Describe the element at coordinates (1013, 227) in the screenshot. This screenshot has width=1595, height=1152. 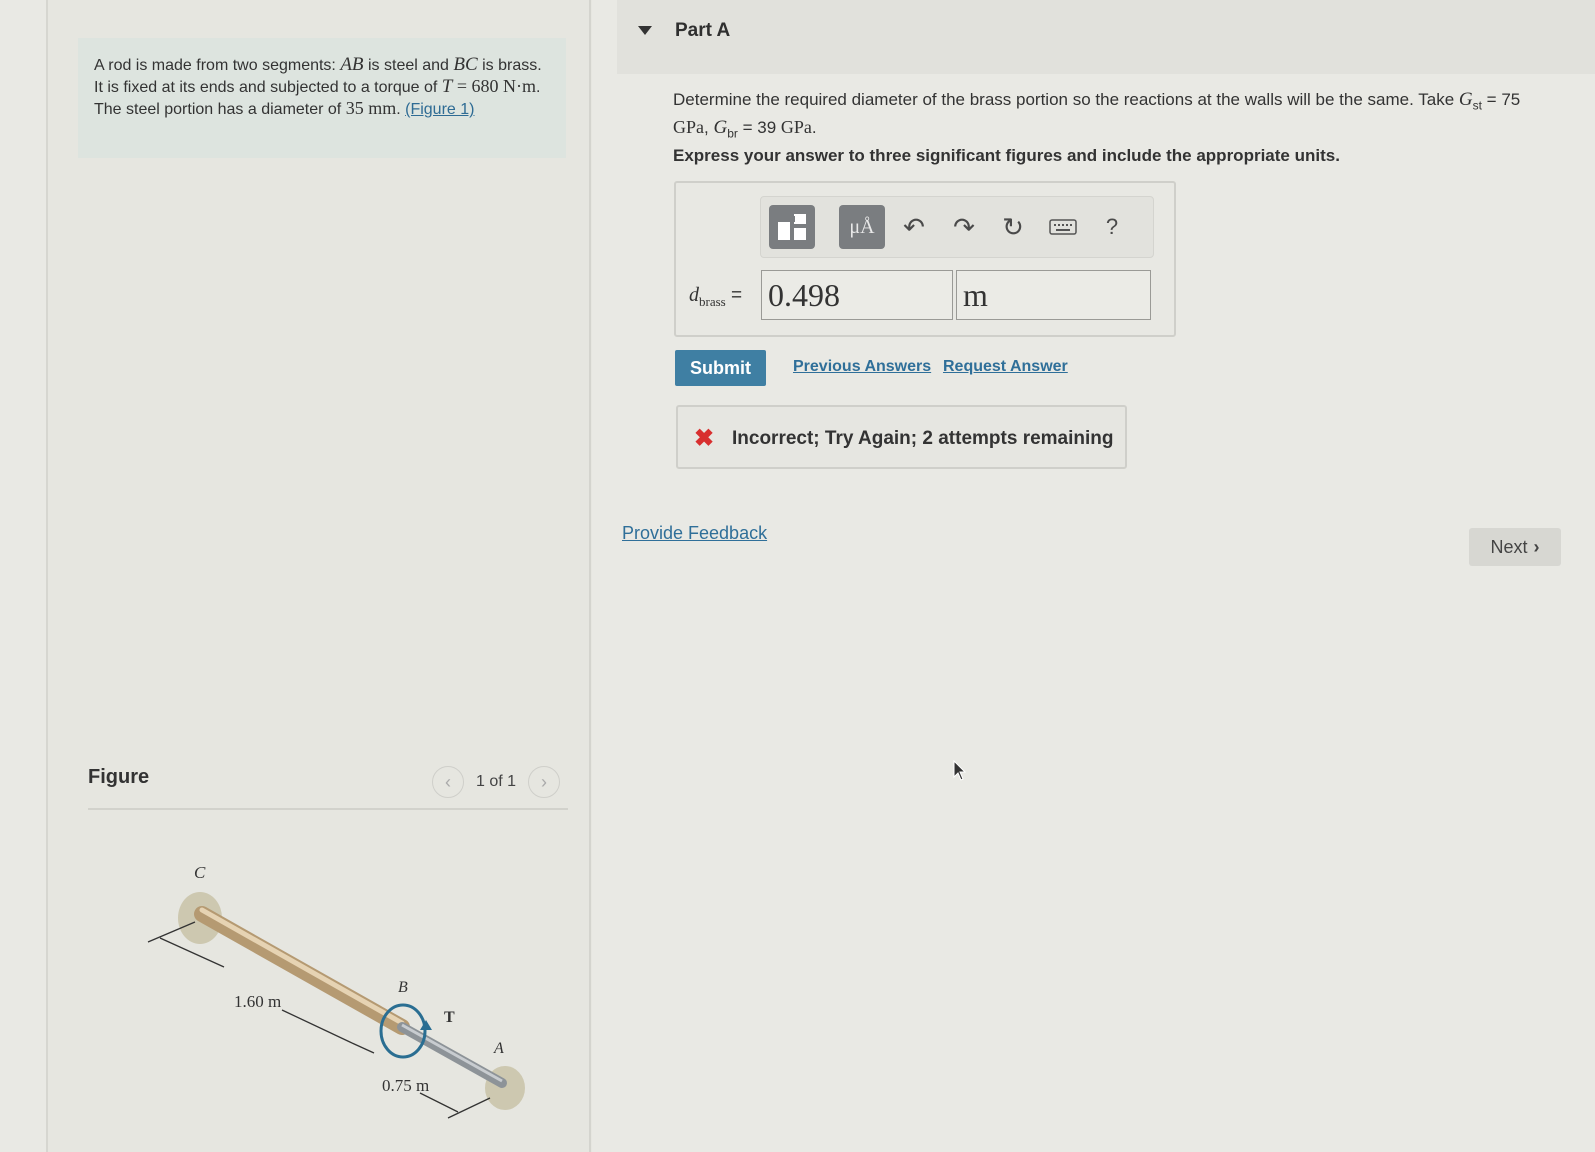
I see `reset-icon: ↻` at that location.